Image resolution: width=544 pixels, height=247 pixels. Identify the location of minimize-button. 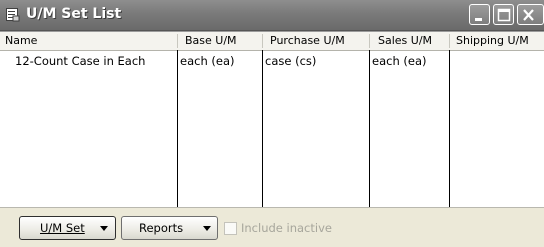
(479, 14).